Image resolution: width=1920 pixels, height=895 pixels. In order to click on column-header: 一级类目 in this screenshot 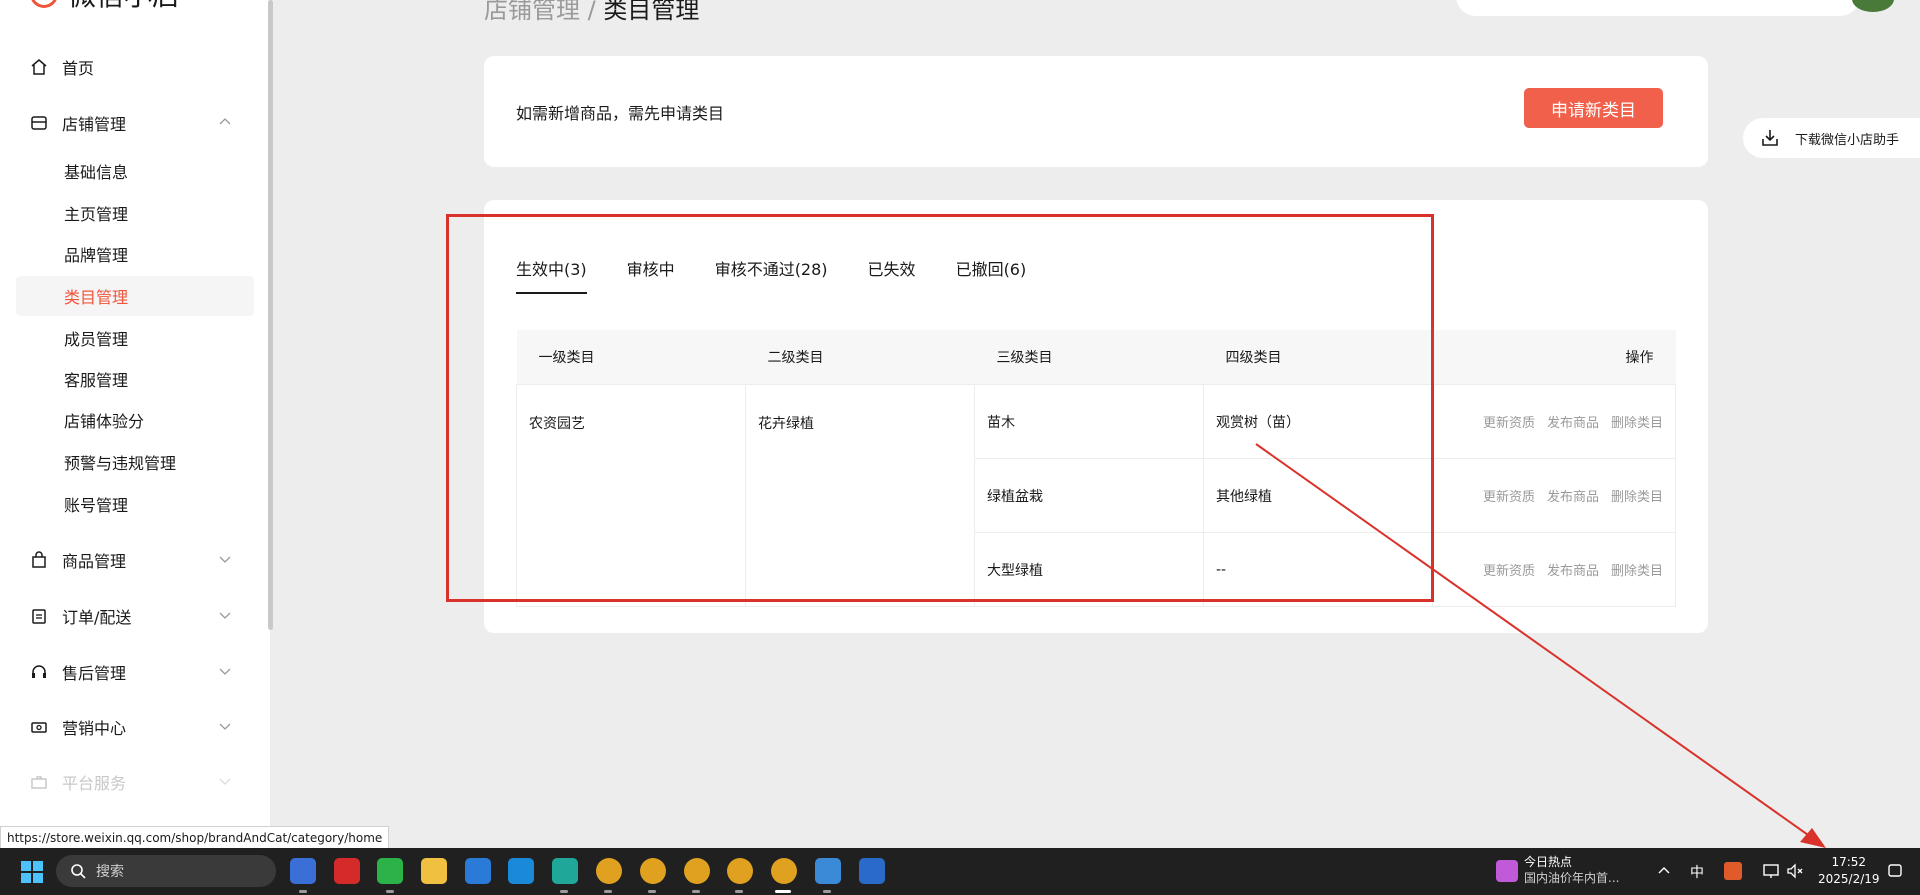, I will do `click(631, 357)`.